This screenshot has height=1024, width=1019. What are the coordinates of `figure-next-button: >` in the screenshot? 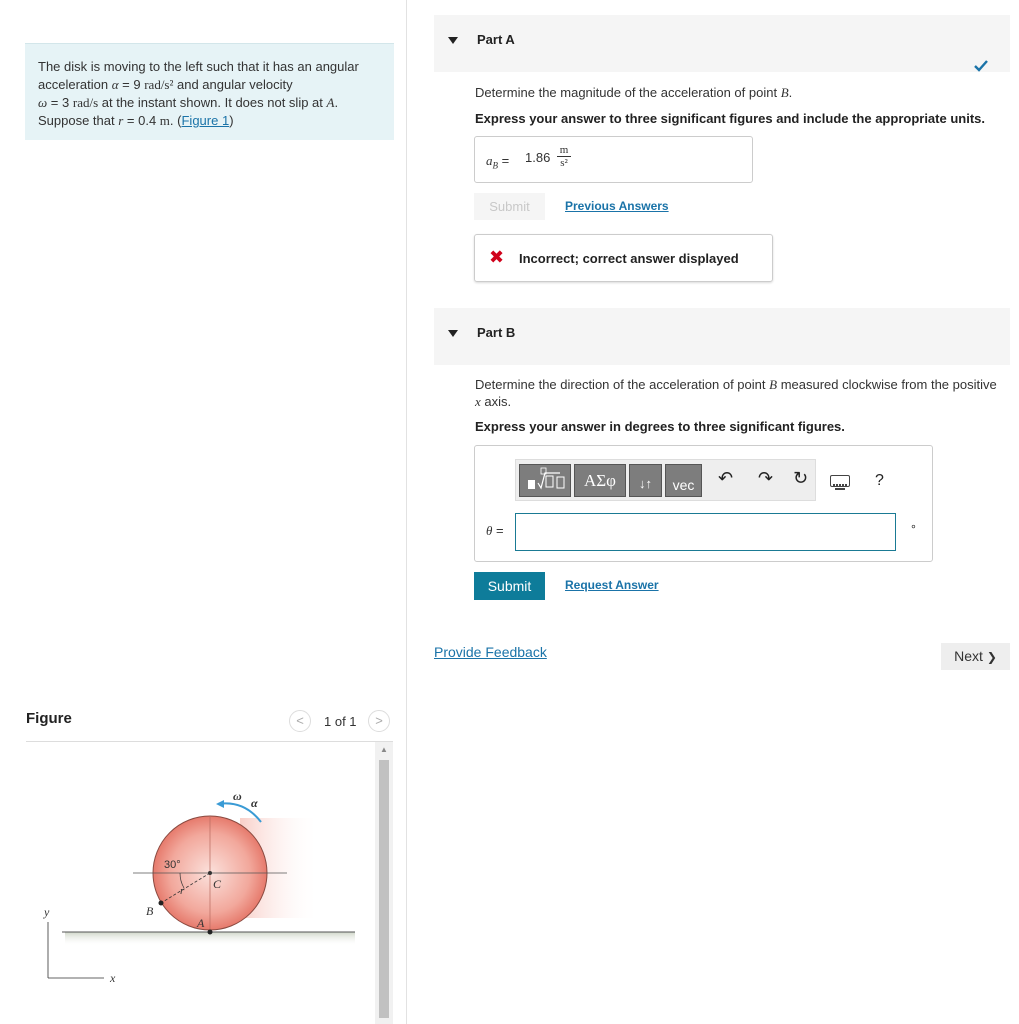 It's located at (379, 721).